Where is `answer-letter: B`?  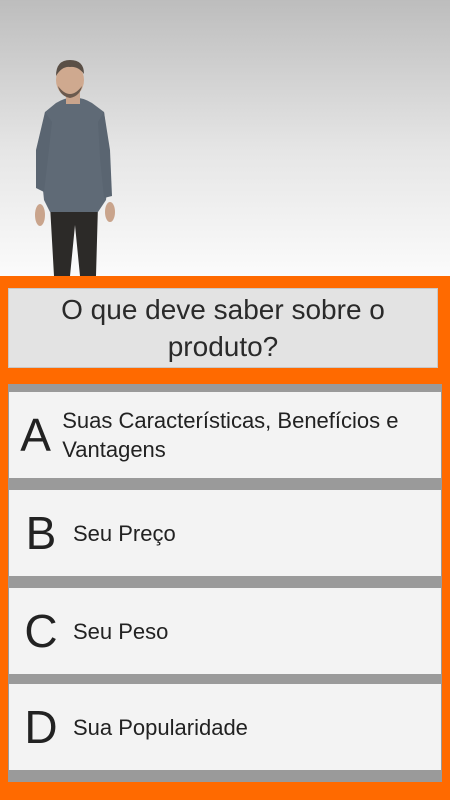 answer-letter: B is located at coordinates (41, 533).